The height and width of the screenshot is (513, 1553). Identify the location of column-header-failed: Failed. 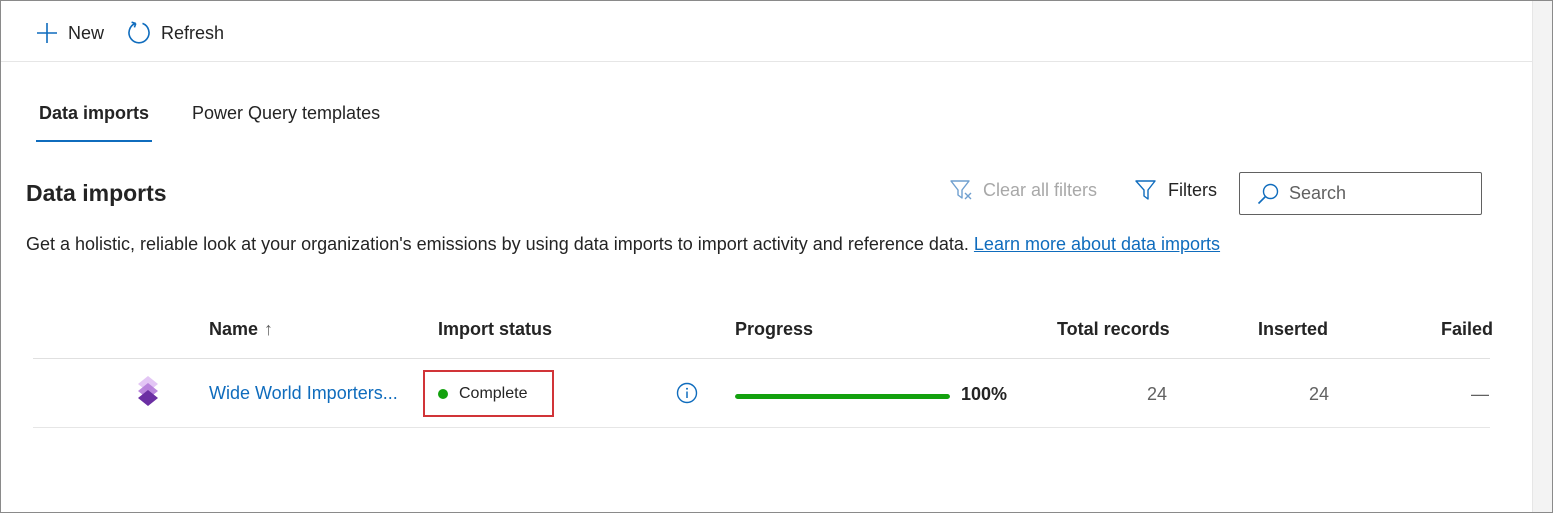
(1467, 329).